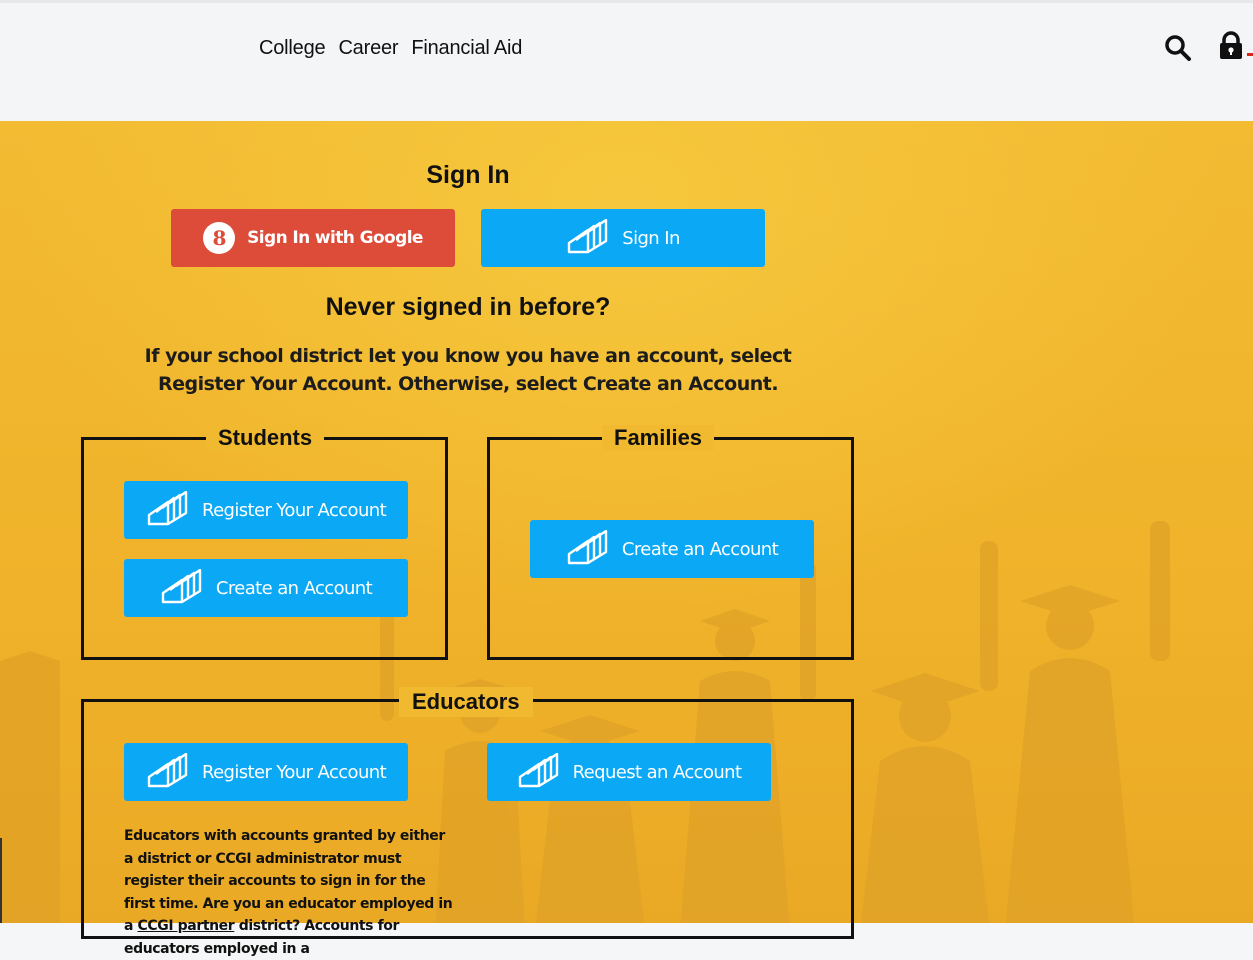  Describe the element at coordinates (335, 238) in the screenshot. I see `google-signin-label: Sign In with Google` at that location.